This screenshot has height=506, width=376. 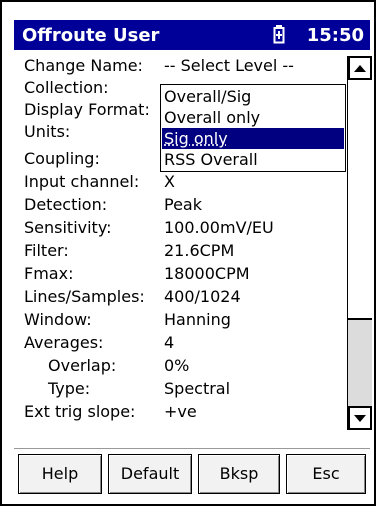 I want to click on field-value: Spectral, so click(x=197, y=388).